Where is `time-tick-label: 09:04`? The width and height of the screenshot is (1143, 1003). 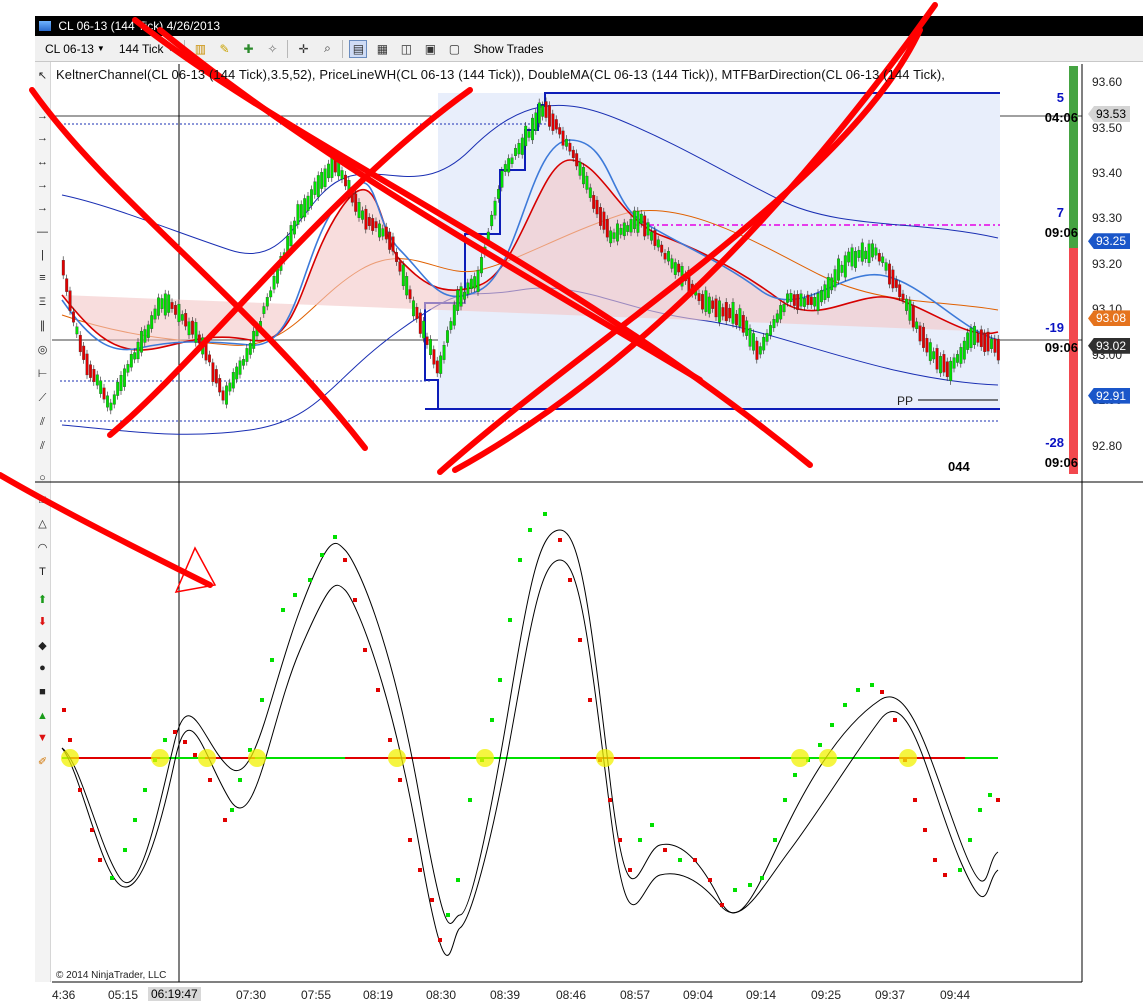 time-tick-label: 09:04 is located at coordinates (698, 995).